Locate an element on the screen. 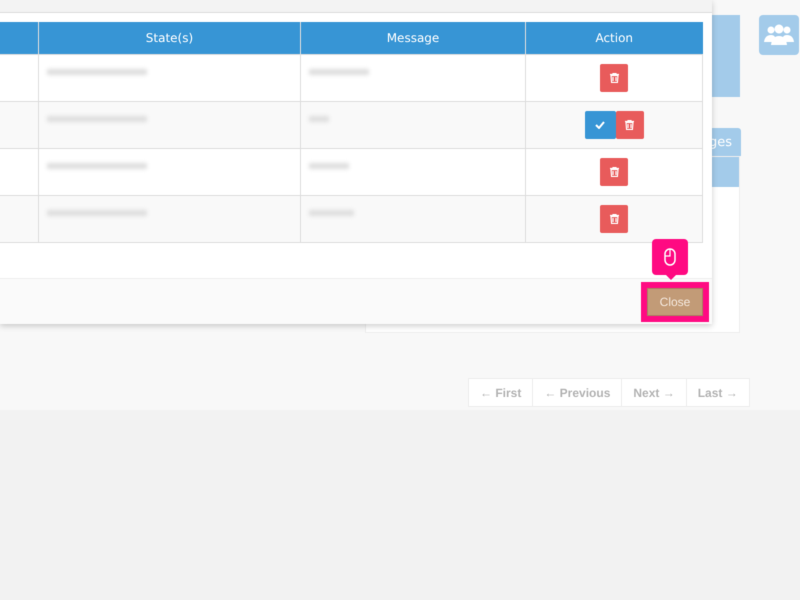 The width and height of the screenshot is (800, 600). approve-button is located at coordinates (600, 125).